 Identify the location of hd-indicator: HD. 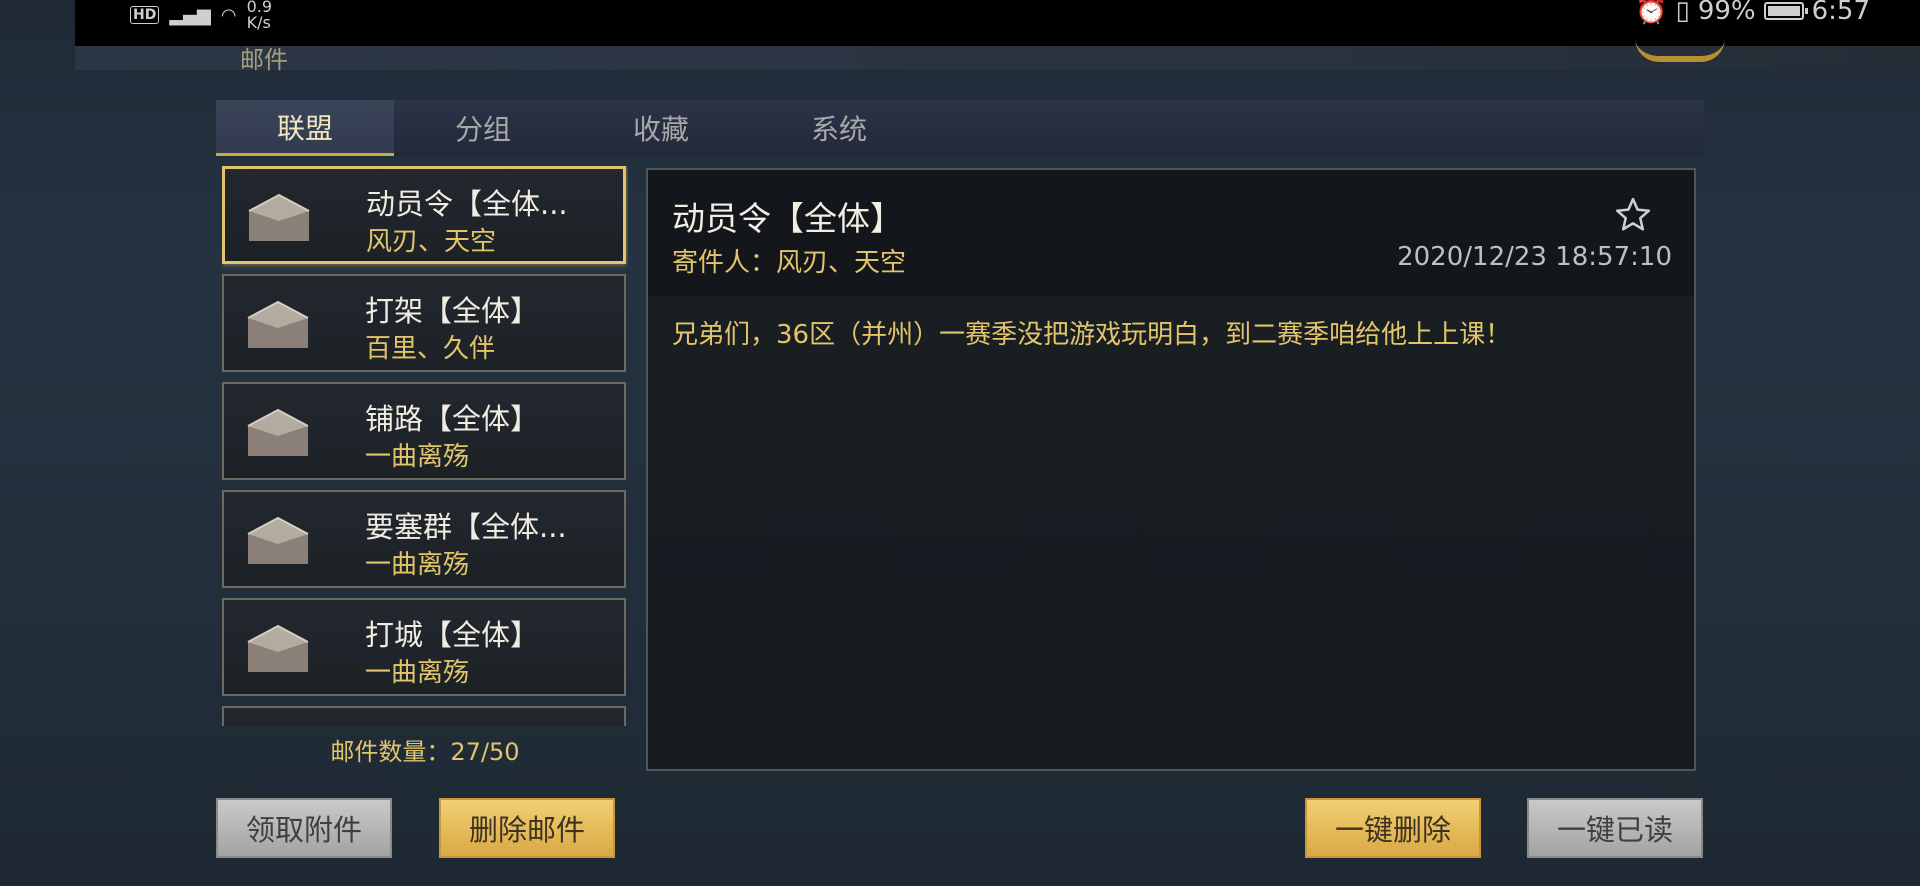
(145, 15).